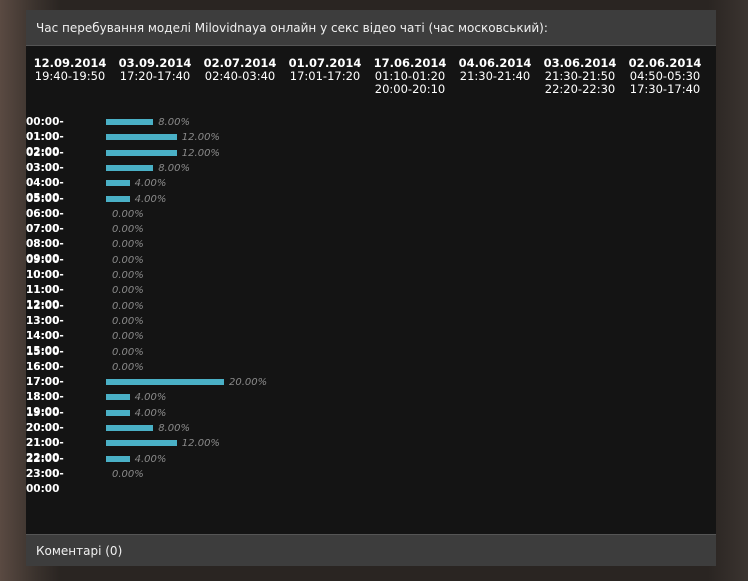  I want to click on session-time: 17:20-17:40, so click(155, 76).